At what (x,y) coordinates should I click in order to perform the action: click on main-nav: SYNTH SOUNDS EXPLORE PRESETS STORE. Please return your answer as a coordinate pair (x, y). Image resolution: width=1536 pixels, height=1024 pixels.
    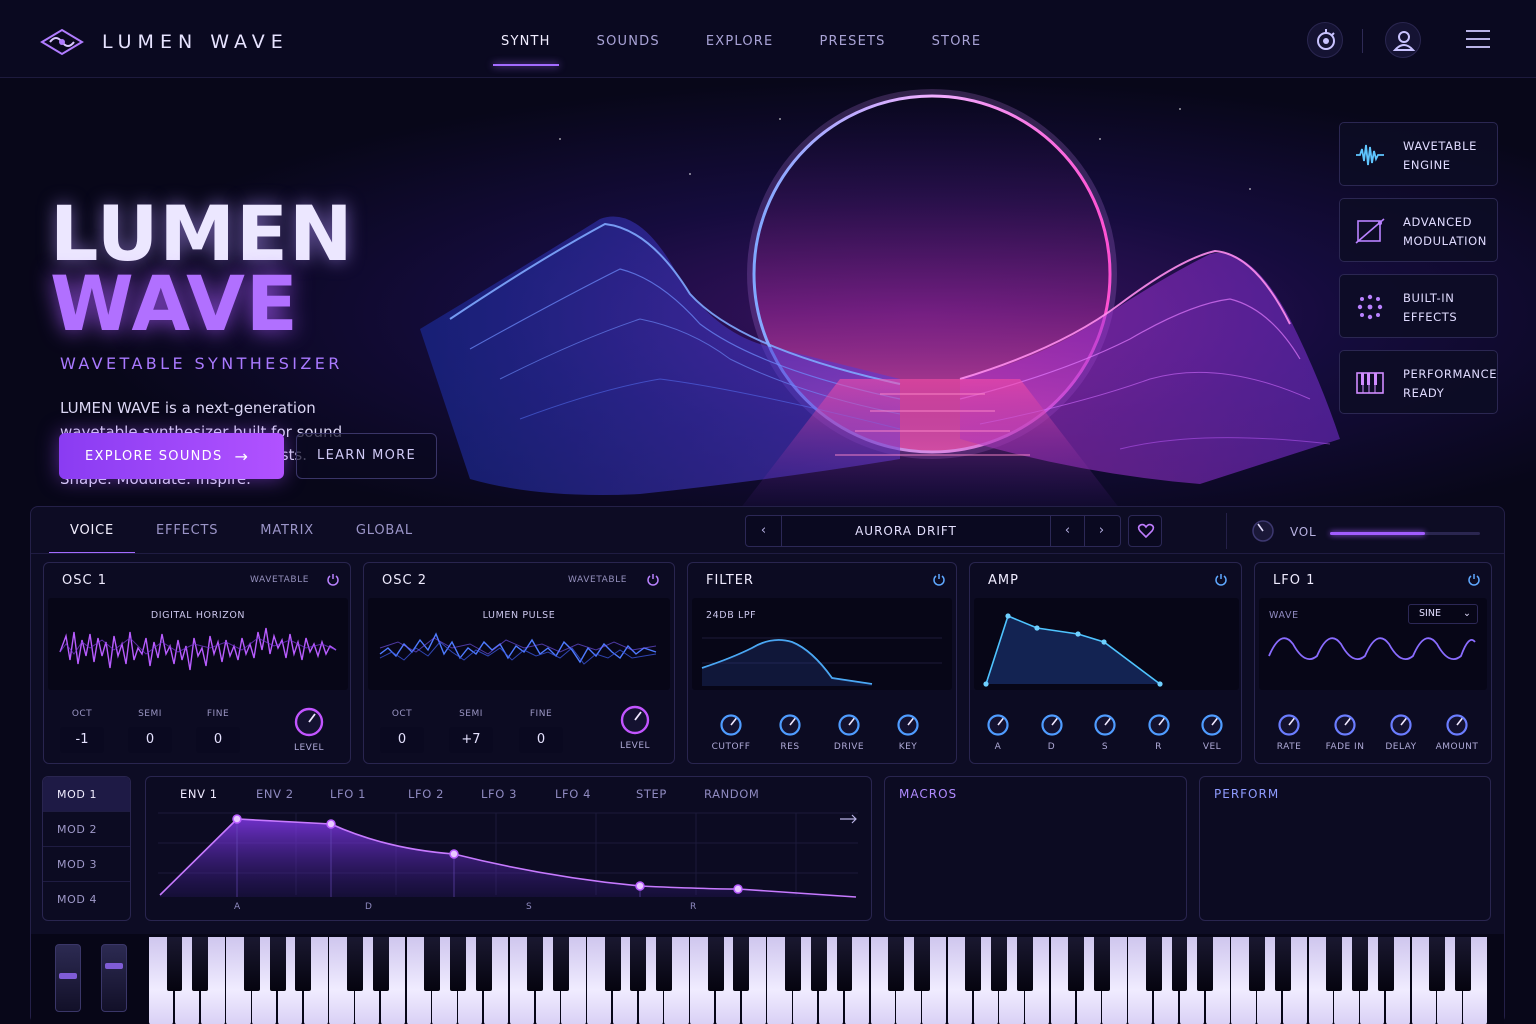
    Looking at the image, I should click on (741, 39).